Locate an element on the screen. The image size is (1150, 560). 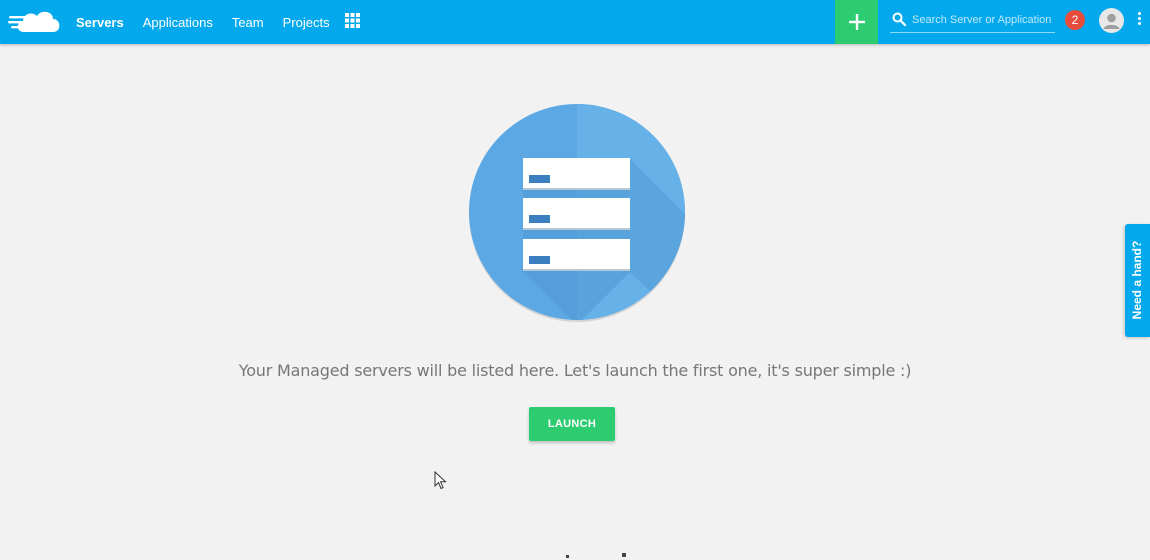
need-a-hand-tab: Need a hand? is located at coordinates (1137, 280).